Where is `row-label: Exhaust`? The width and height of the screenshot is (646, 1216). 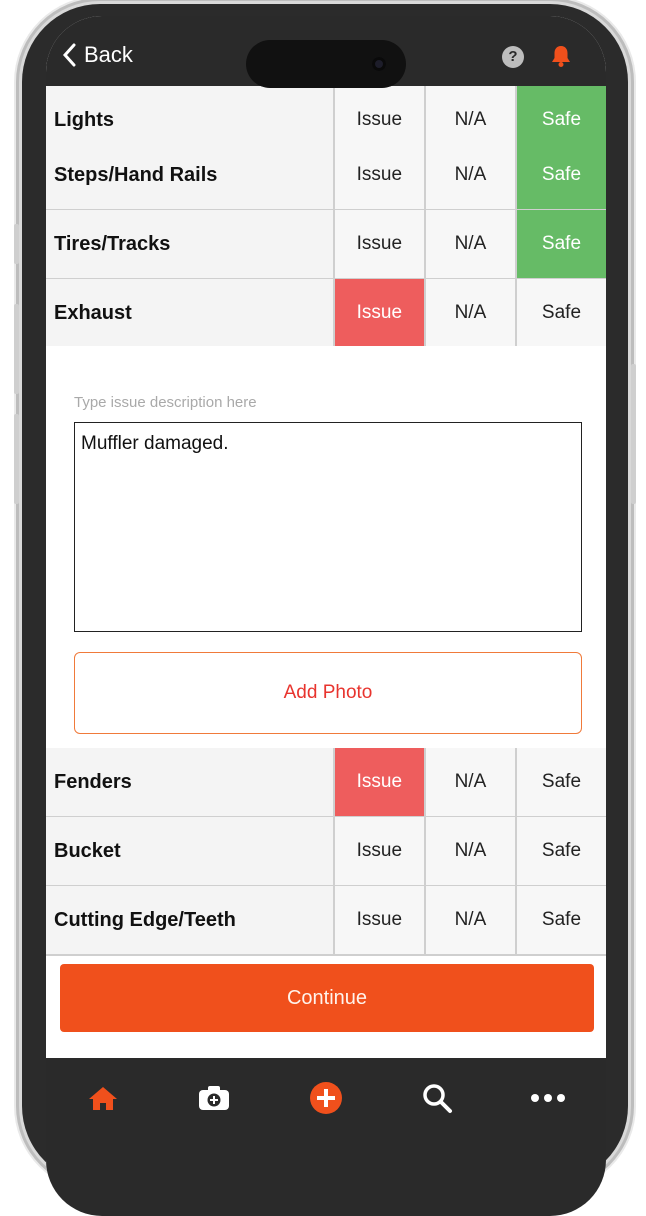
row-label: Exhaust is located at coordinates (93, 312).